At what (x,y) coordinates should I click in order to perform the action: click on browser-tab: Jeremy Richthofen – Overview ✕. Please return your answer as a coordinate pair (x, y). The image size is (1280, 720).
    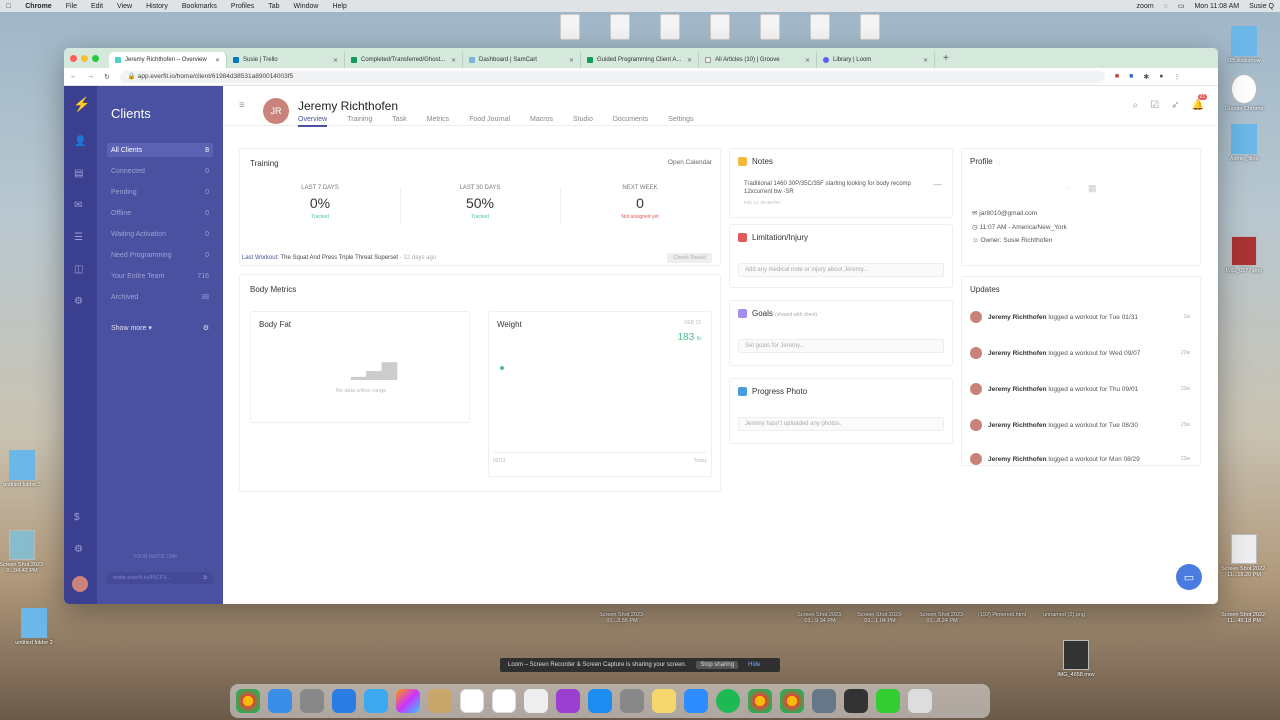
    Looking at the image, I should click on (168, 60).